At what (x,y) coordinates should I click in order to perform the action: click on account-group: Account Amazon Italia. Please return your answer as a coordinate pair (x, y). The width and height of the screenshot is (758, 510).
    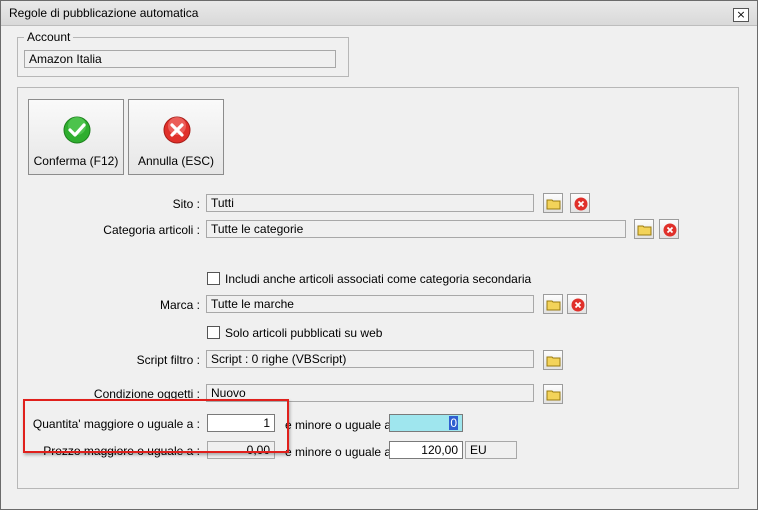
    Looking at the image, I should click on (183, 53).